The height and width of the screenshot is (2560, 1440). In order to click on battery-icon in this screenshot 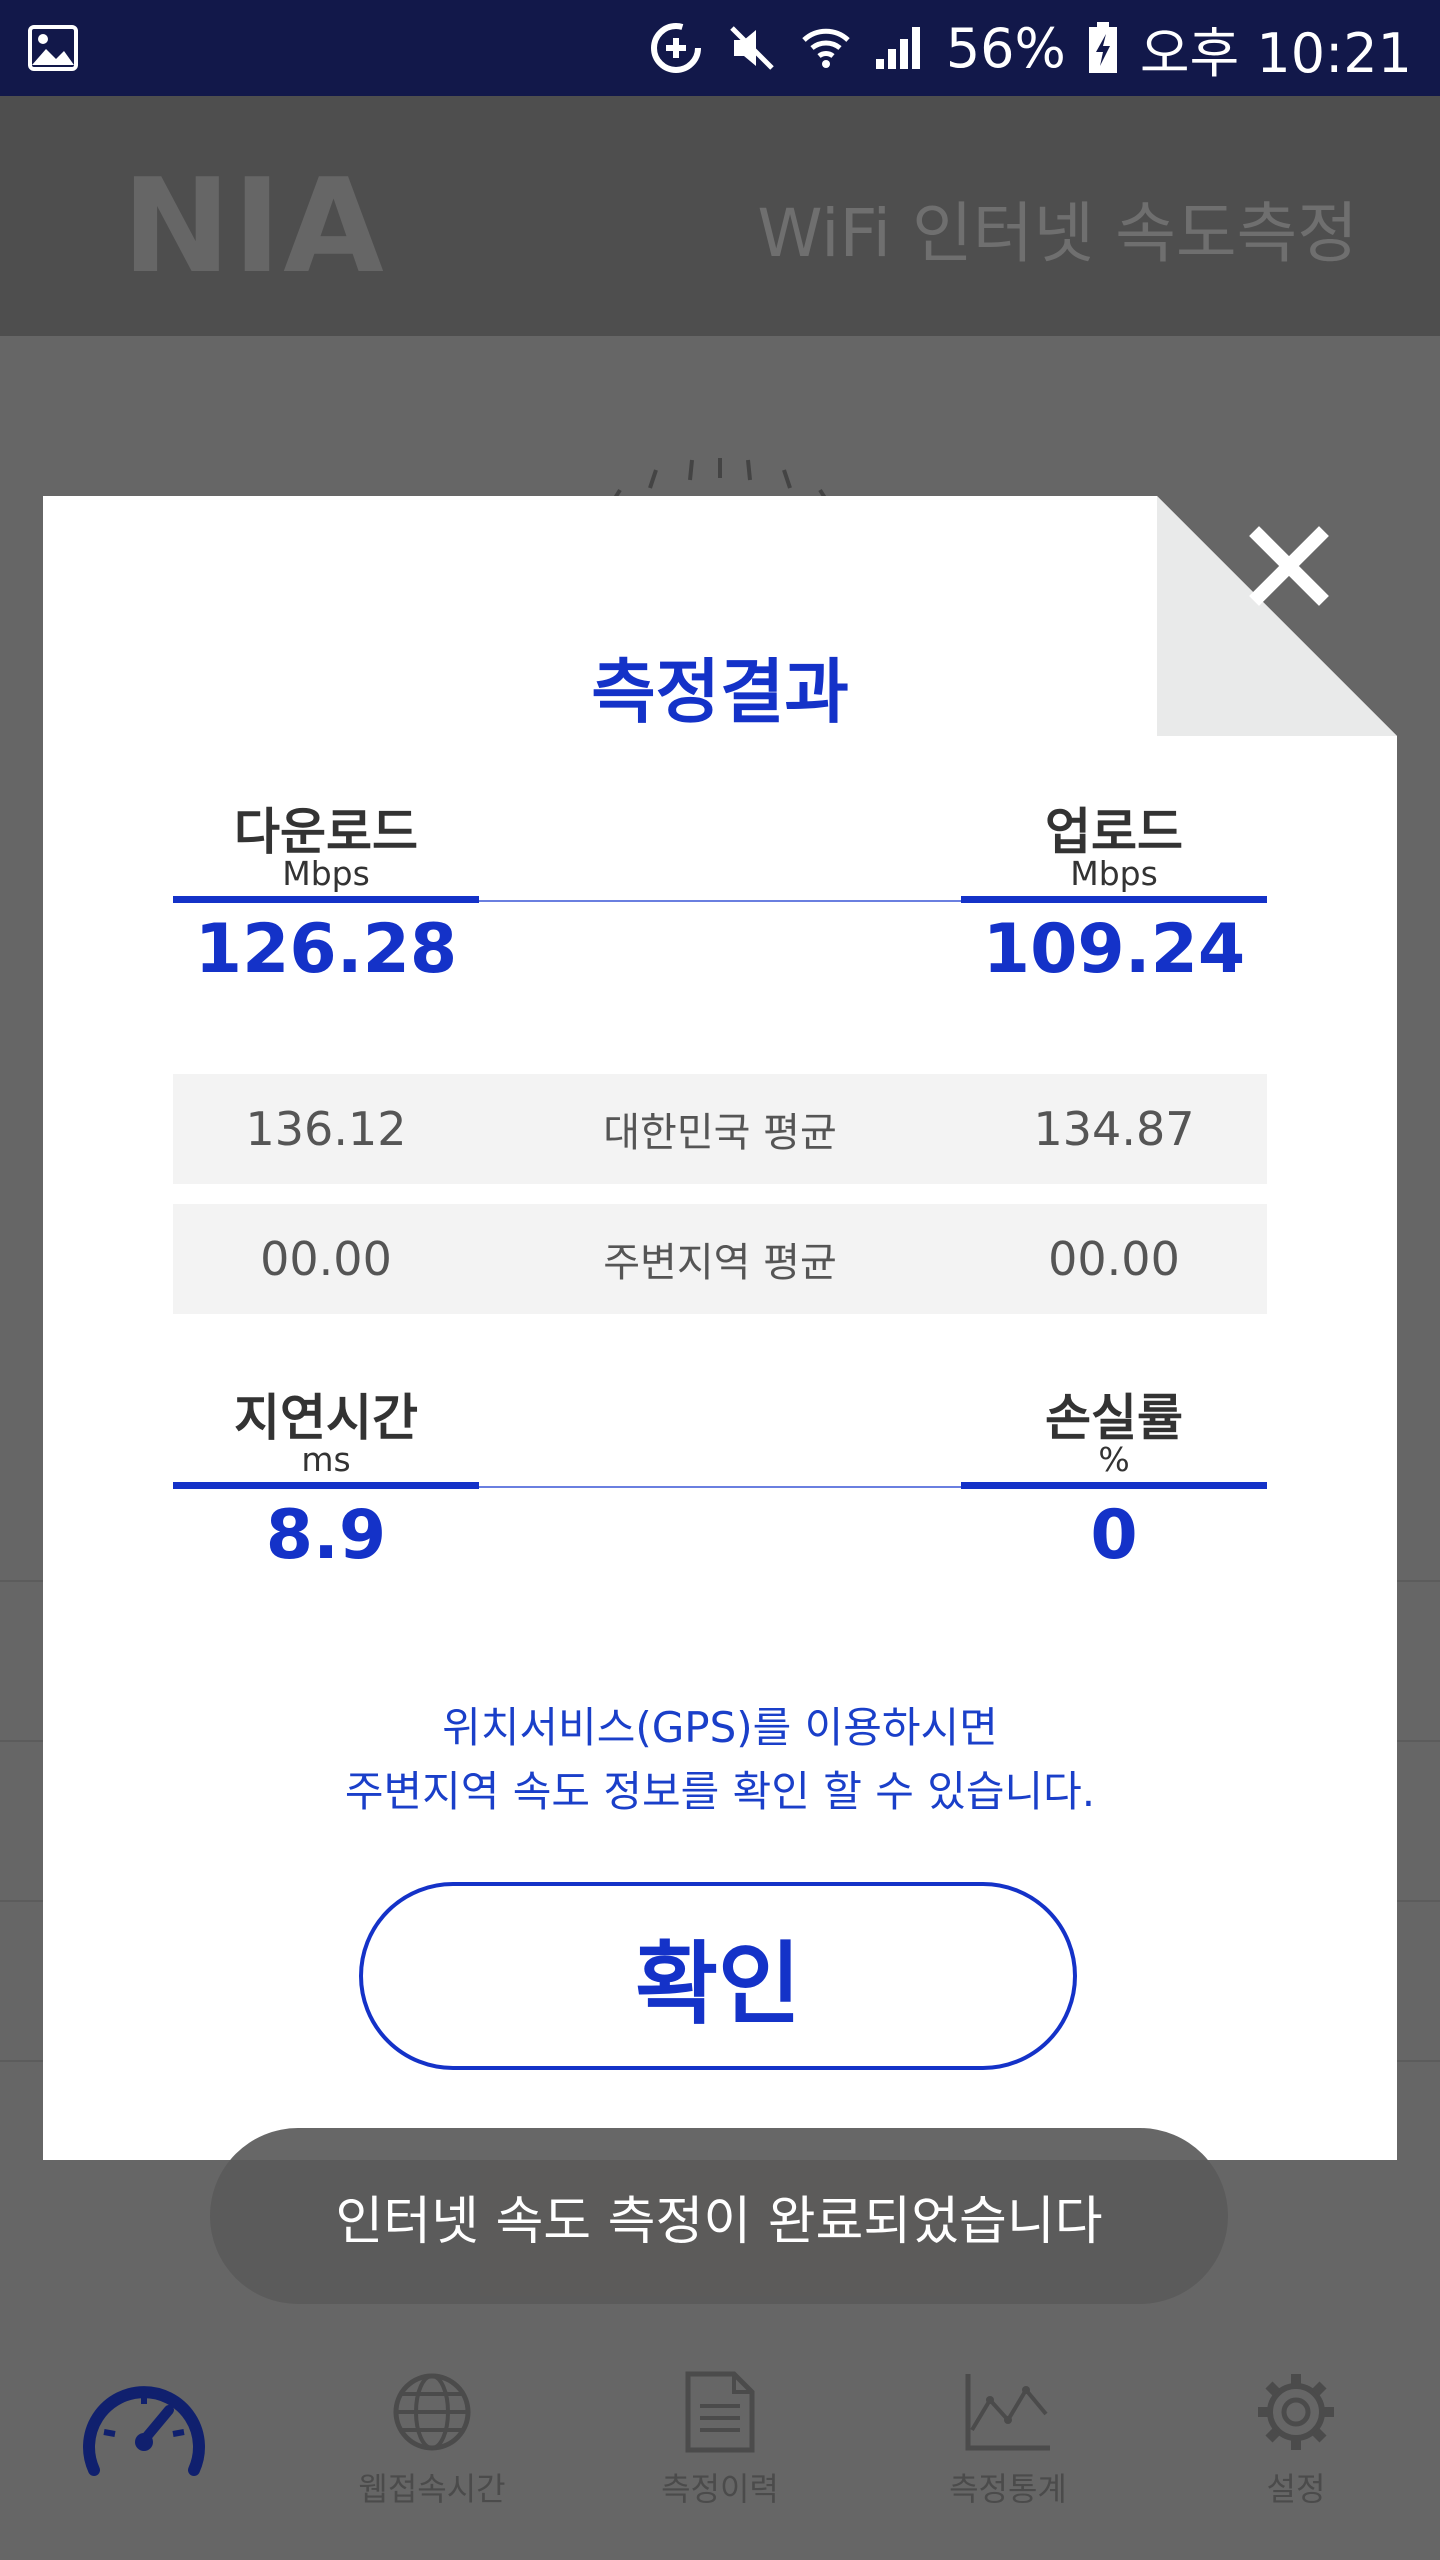, I will do `click(1103, 48)`.